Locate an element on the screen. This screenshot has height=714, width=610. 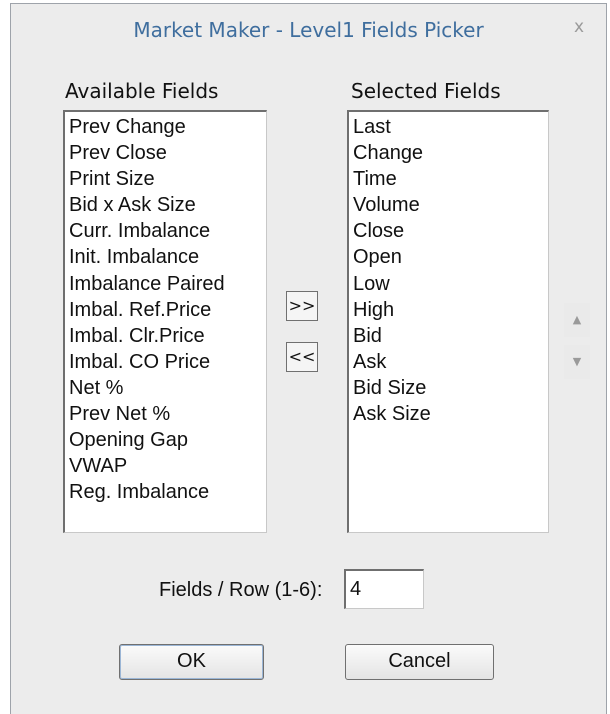
list-item: Bid is located at coordinates (448, 336).